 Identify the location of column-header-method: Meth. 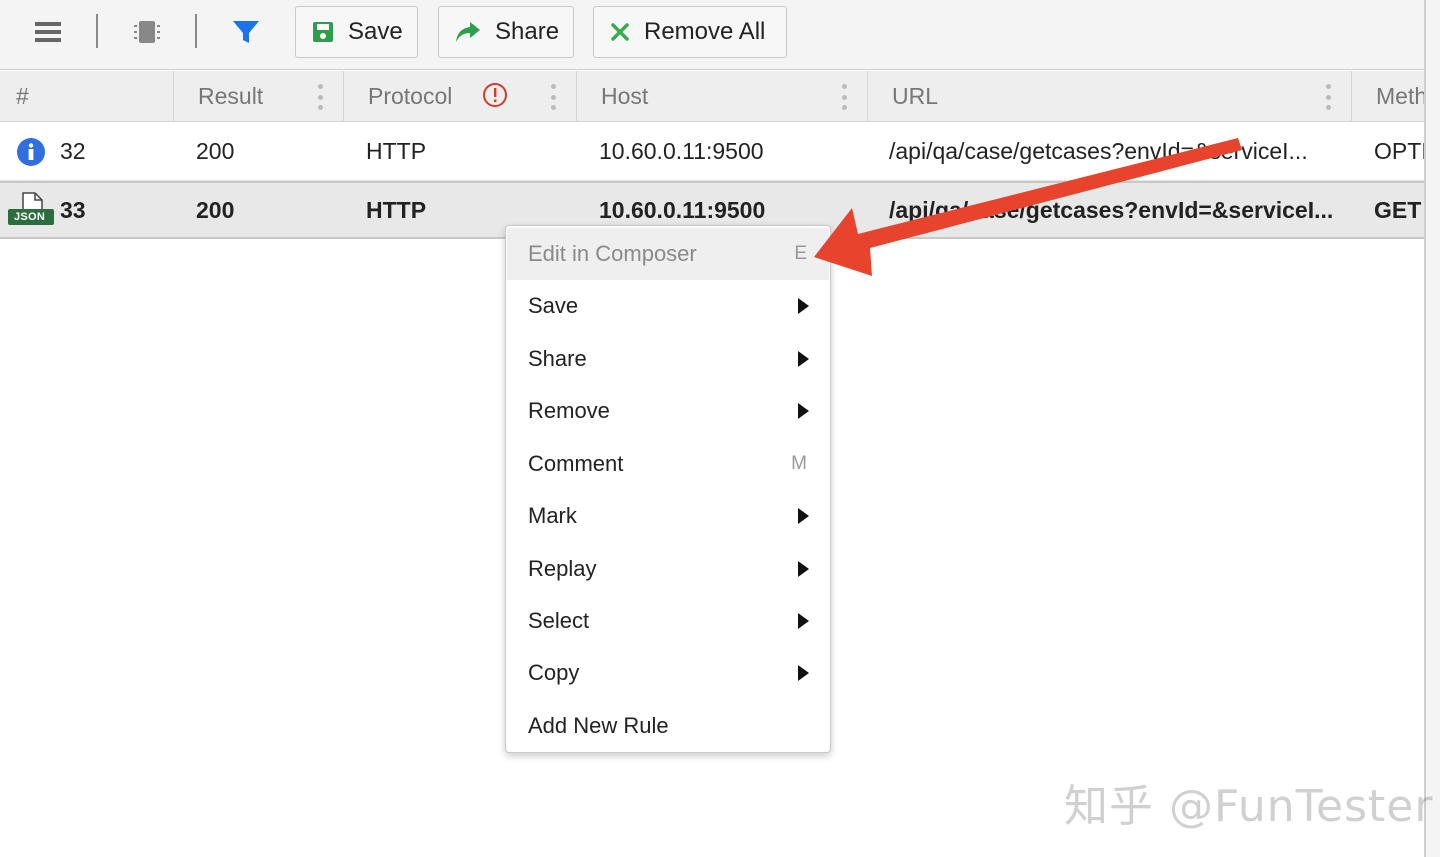
(1388, 96).